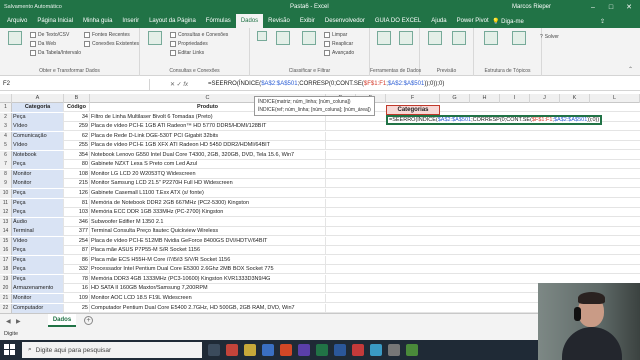  Describe the element at coordinates (339, 53) in the screenshot. I see `avancado-button: Avançado` at that location.